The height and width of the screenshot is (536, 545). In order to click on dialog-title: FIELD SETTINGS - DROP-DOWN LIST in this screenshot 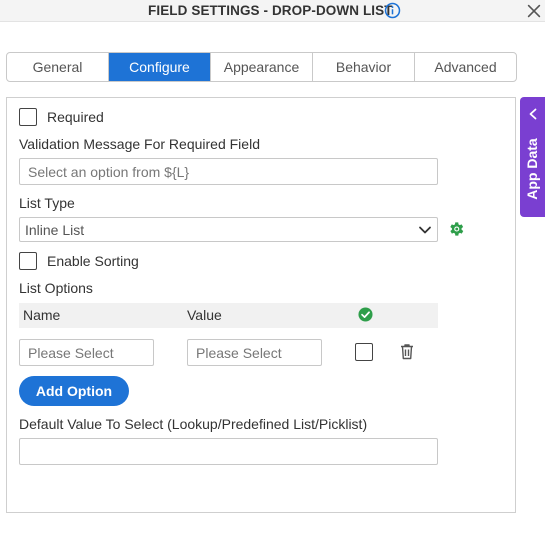, I will do `click(270, 10)`.